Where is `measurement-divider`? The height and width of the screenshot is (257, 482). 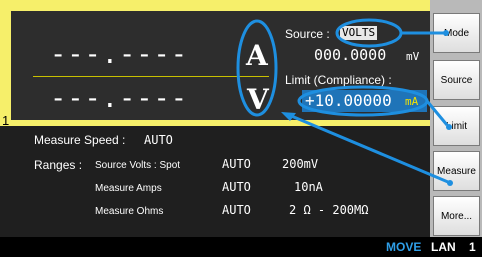 measurement-divider is located at coordinates (151, 76).